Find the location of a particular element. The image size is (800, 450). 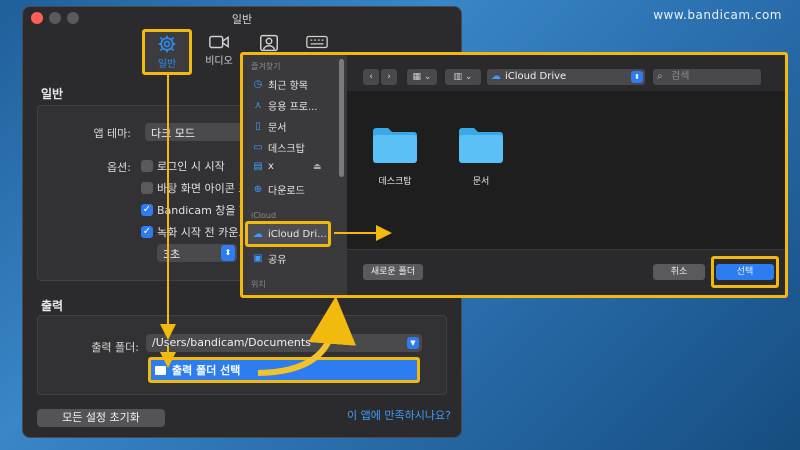

output-folder-label: 출력 폴더: is located at coordinates (115, 347).